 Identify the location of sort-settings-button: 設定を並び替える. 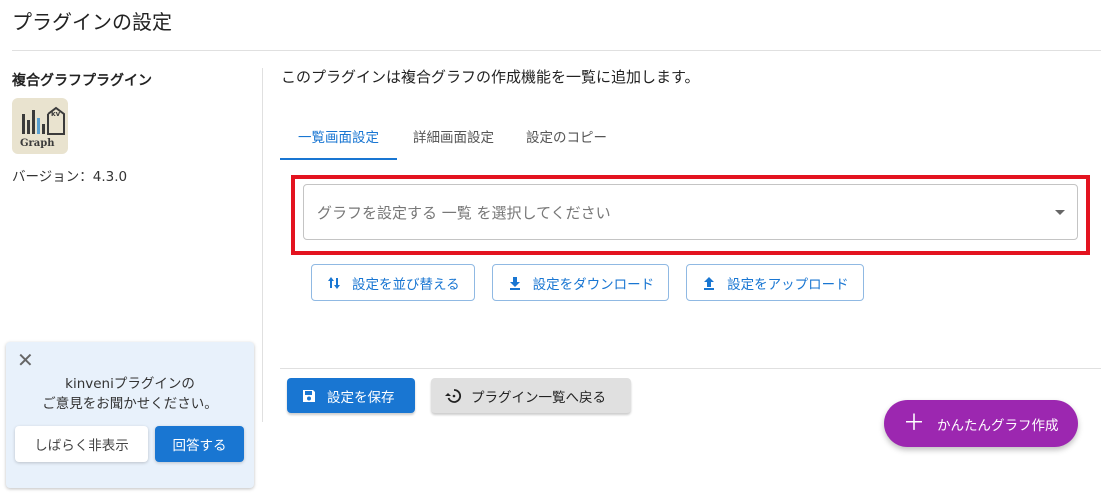
(393, 282).